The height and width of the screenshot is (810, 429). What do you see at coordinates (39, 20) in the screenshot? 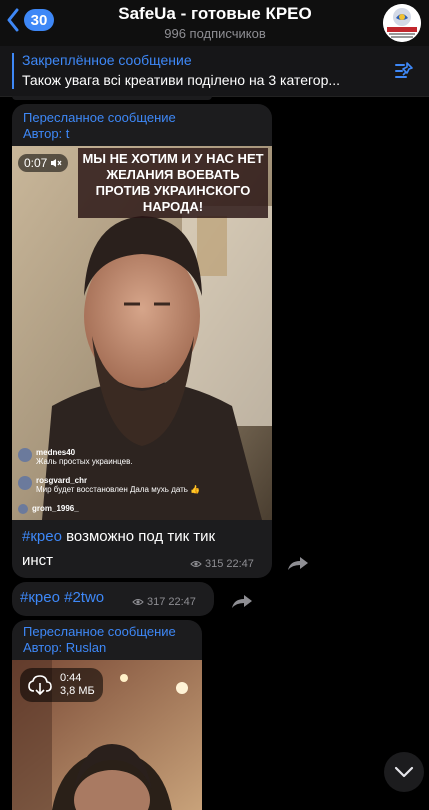
I see `unread-badge: 30` at bounding box center [39, 20].